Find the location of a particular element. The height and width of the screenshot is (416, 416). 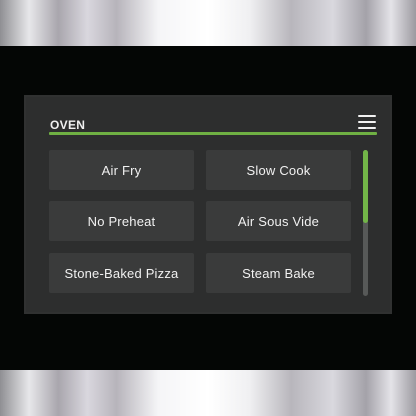

hamburger-menu-icon is located at coordinates (367, 122).